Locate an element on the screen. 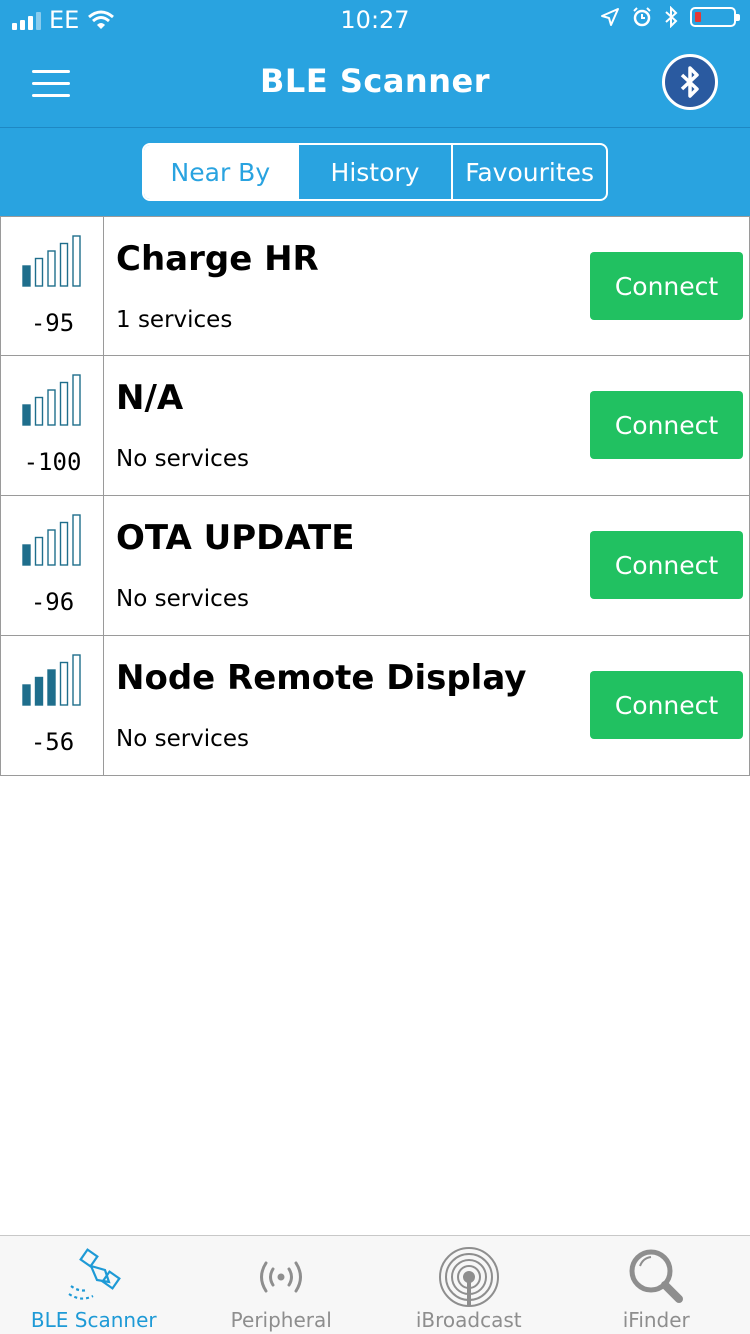 This screenshot has height=1334, width=750. rssi-cell: -100 is located at coordinates (52, 425).